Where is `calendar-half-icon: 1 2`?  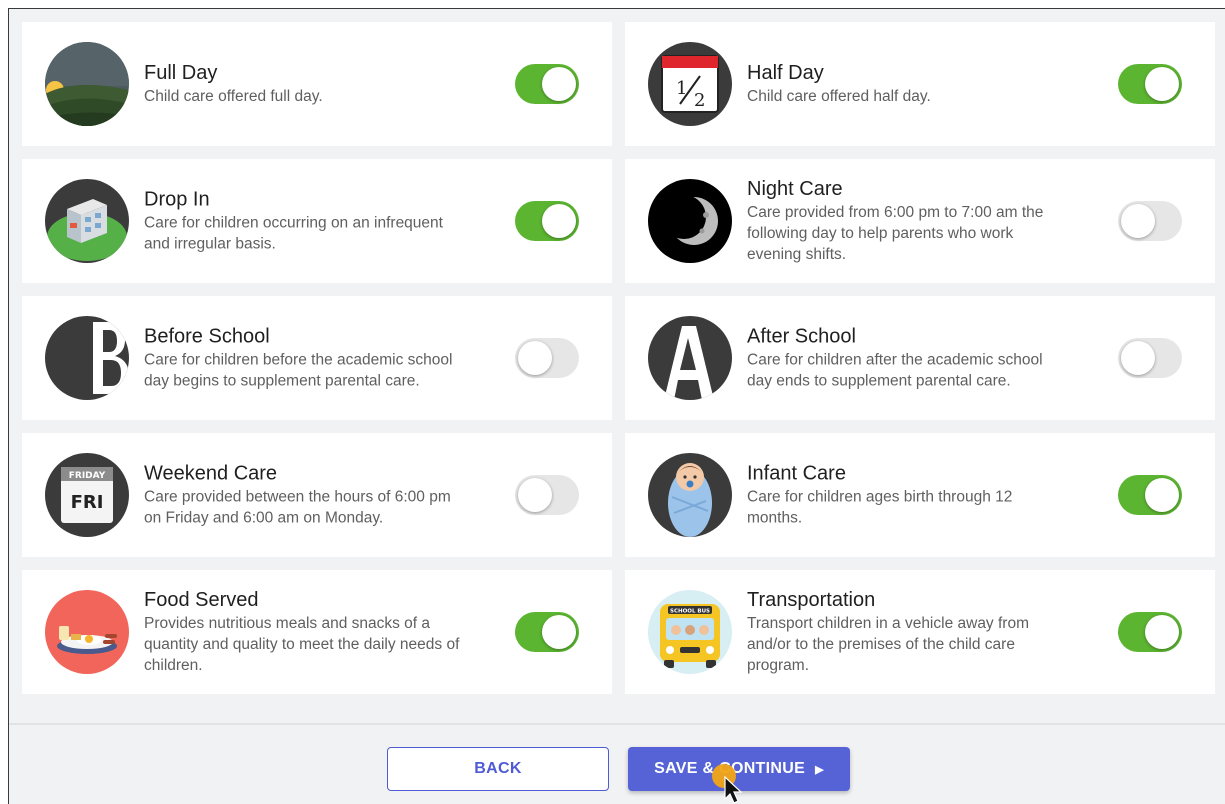 calendar-half-icon: 1 2 is located at coordinates (690, 84).